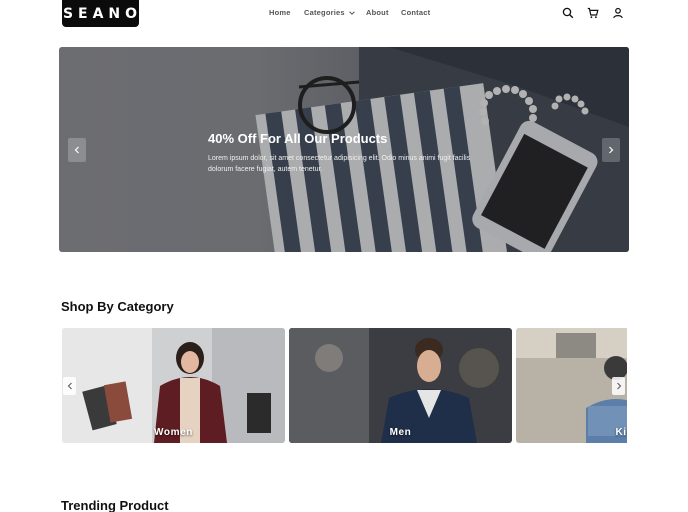  What do you see at coordinates (377, 12) in the screenshot?
I see `nav-about: About` at bounding box center [377, 12].